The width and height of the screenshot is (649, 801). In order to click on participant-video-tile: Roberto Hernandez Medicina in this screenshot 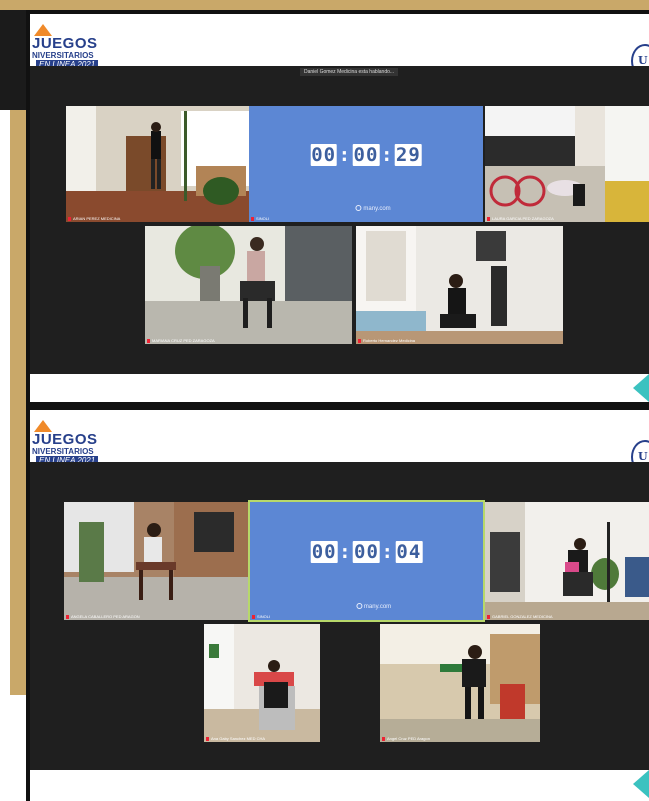, I will do `click(459, 285)`.